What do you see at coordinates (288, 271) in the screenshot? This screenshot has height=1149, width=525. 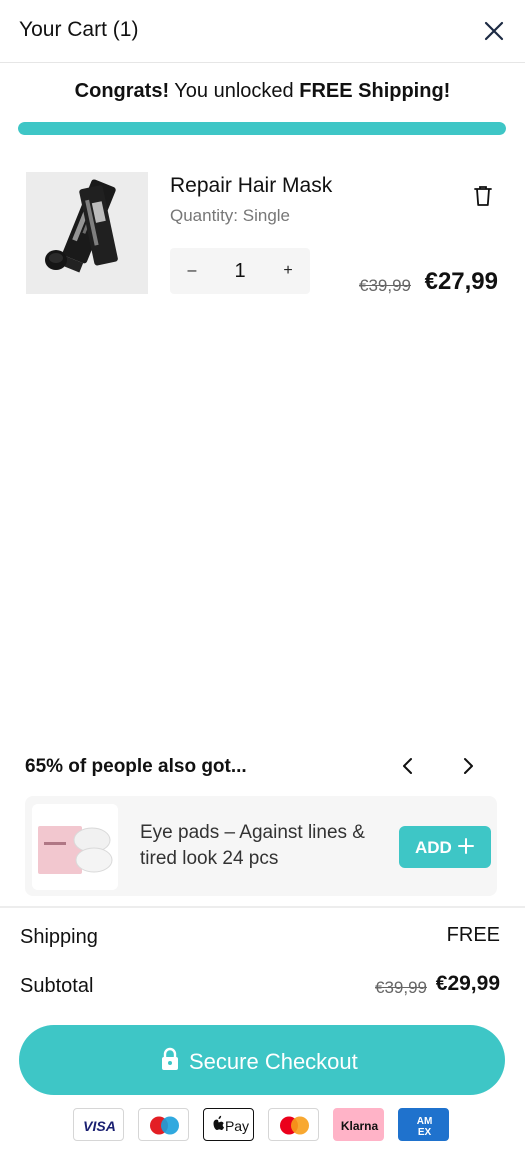 I see `increase-quantity-button: +` at bounding box center [288, 271].